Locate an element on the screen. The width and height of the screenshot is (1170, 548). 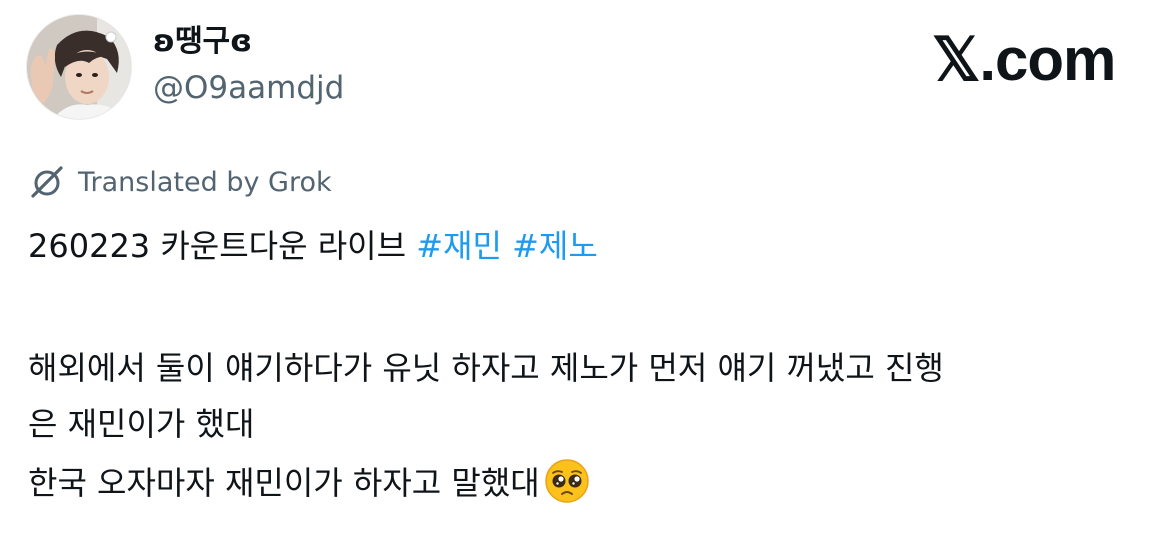
tweet-line-3: 은 재민이가 했대 is located at coordinates (141, 424).